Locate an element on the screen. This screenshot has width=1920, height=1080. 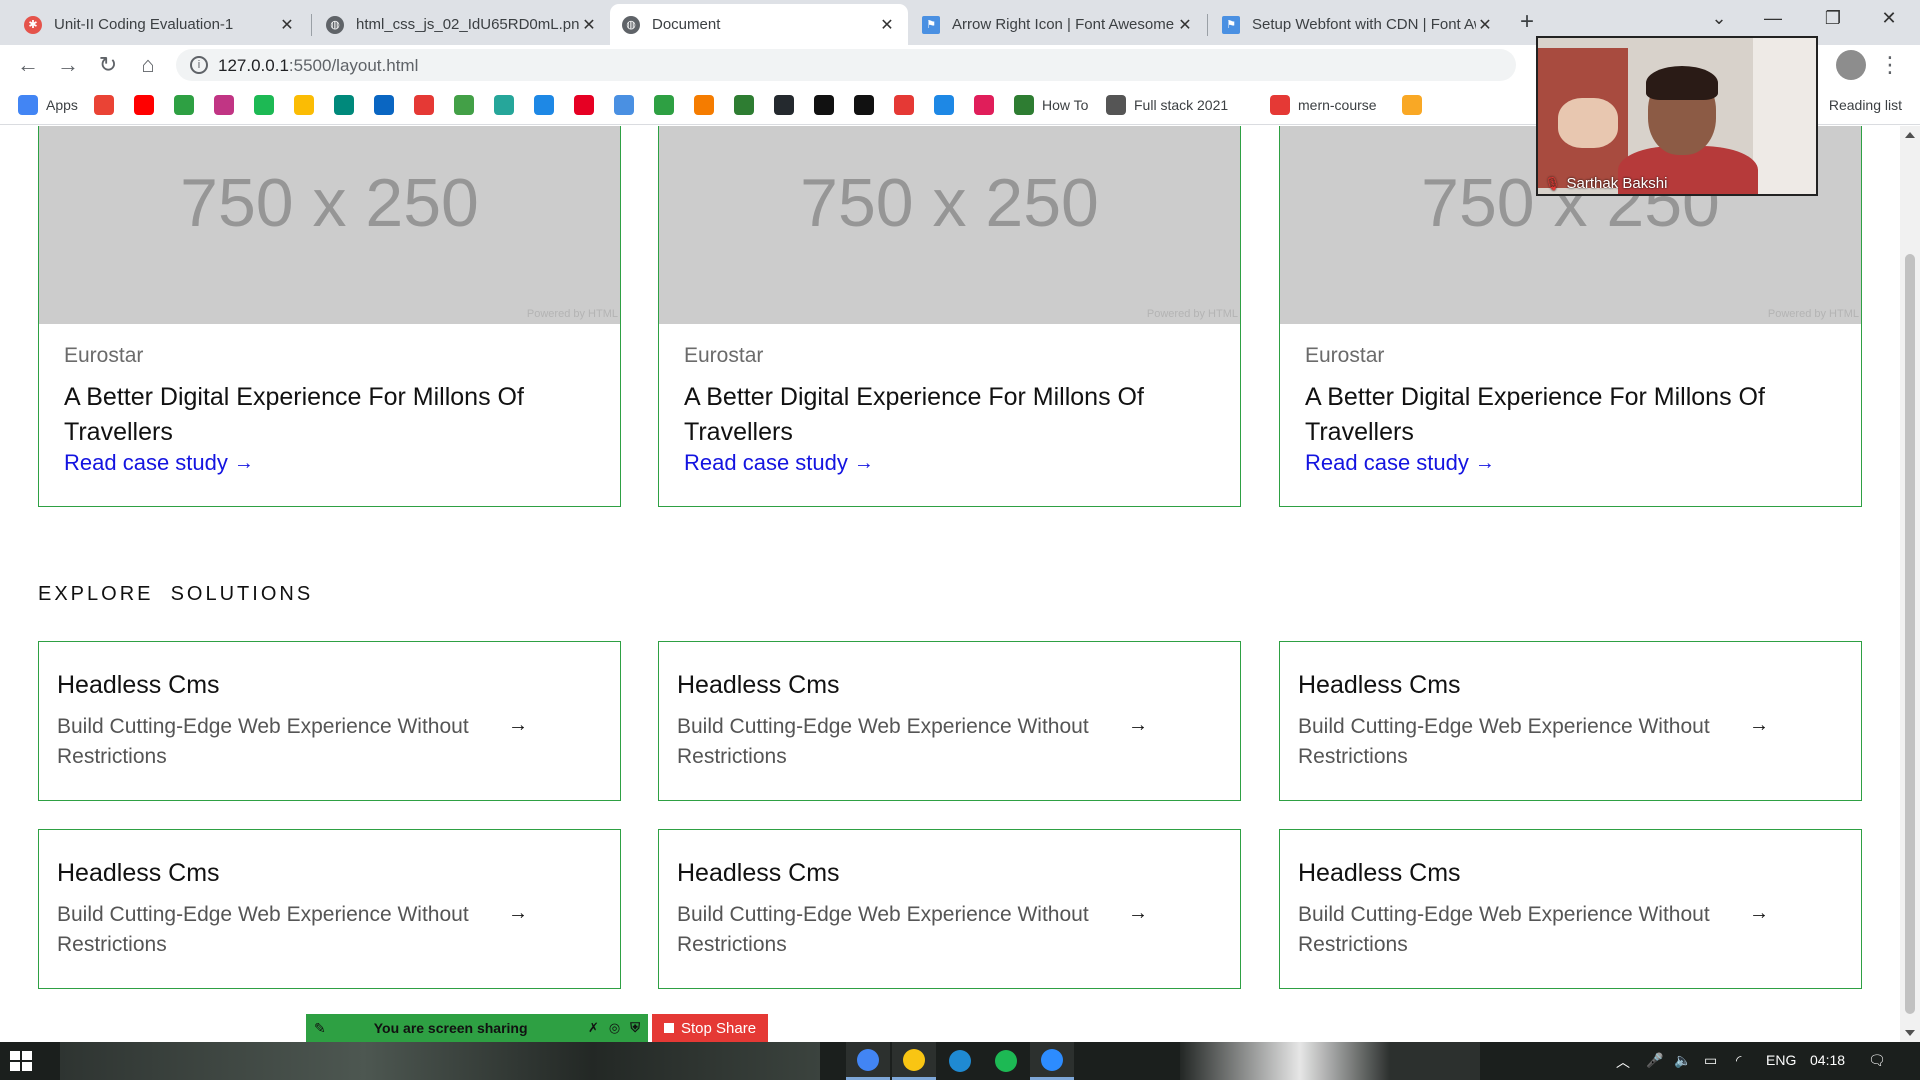
back-arrow-icon: ← is located at coordinates (28, 65).